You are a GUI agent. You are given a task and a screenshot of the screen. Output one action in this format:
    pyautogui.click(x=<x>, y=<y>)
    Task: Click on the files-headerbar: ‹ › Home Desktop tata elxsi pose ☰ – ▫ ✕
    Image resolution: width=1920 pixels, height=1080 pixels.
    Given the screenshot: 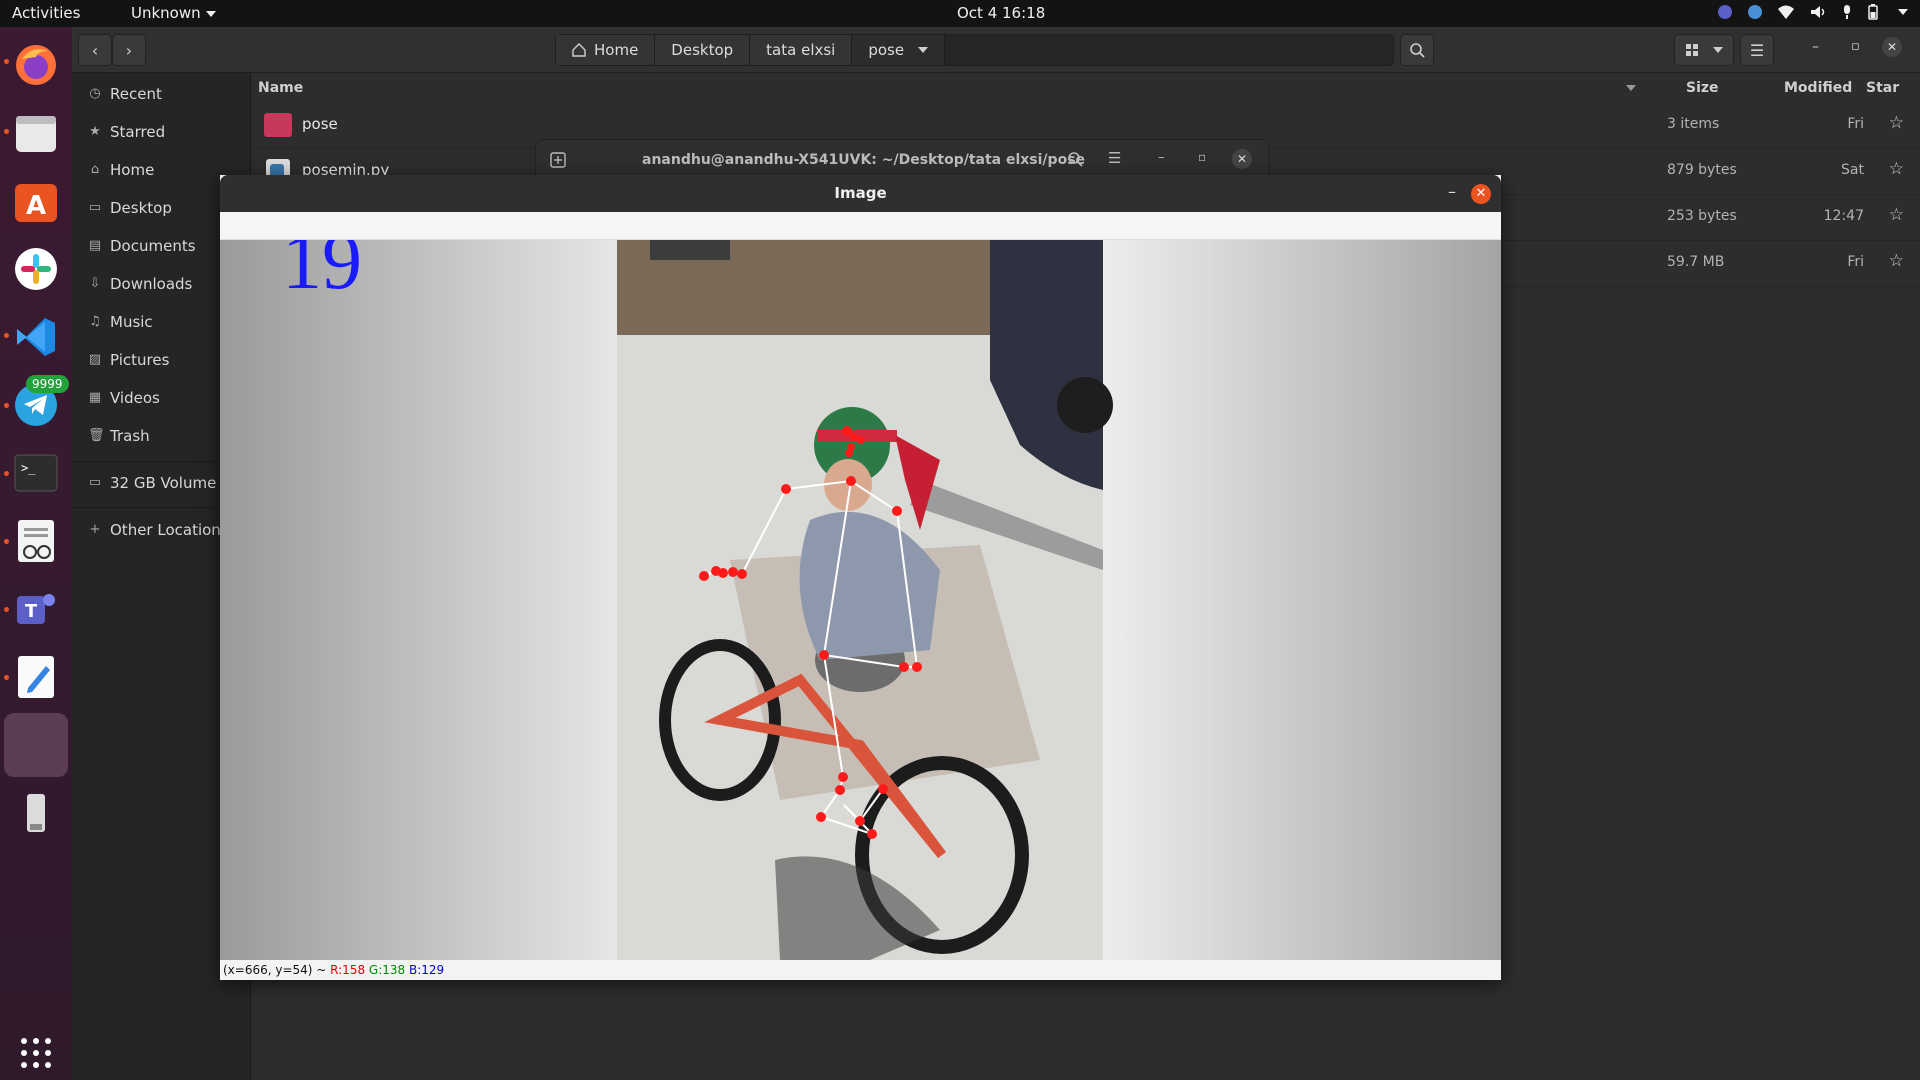 What is the action you would take?
    pyautogui.click(x=996, y=50)
    